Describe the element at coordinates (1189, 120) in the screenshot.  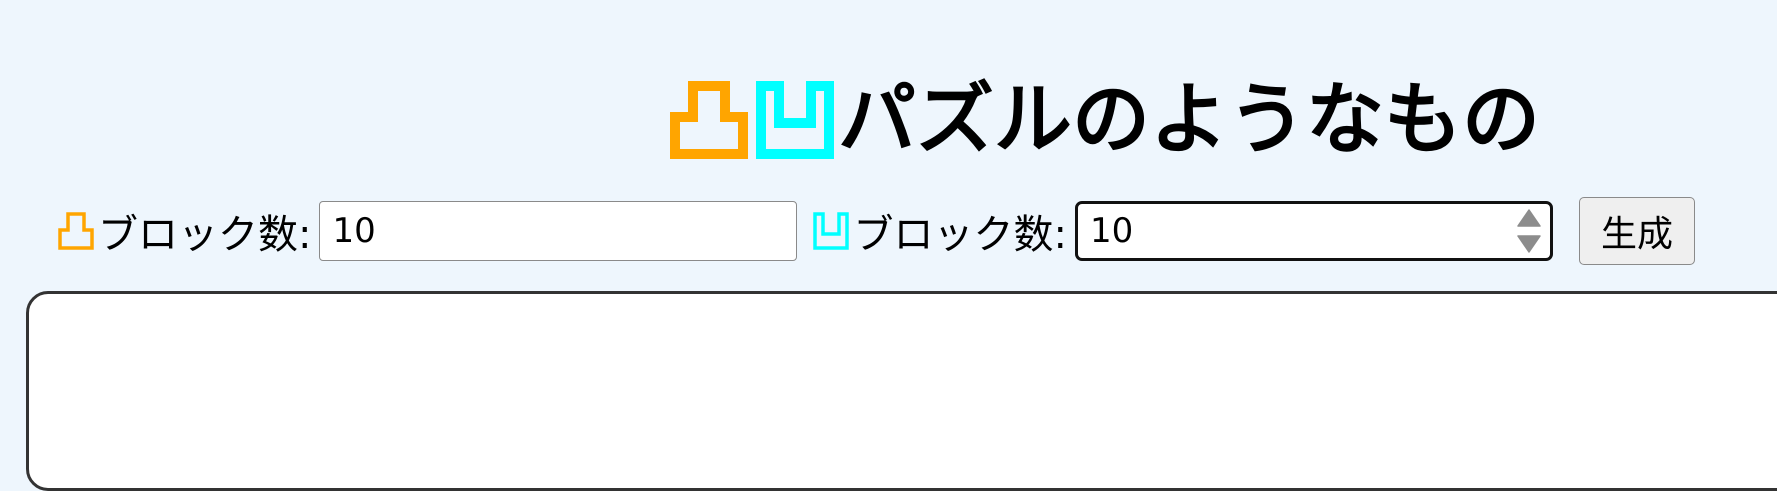
I see `title-text: パズルのようなもの` at that location.